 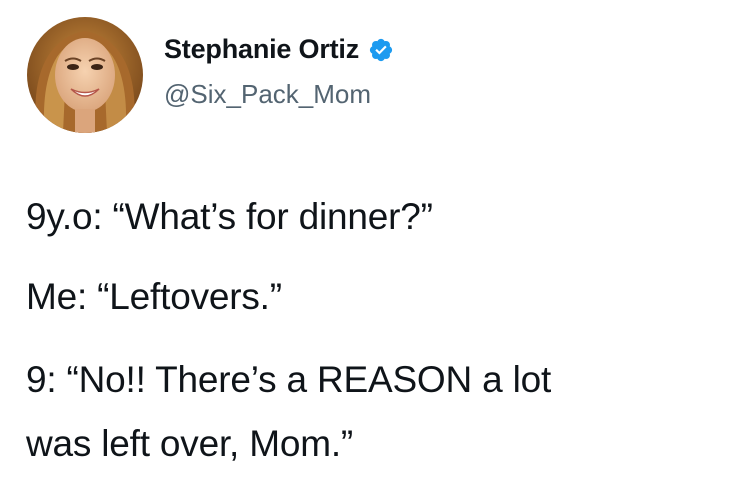 I want to click on avatar-photo, so click(x=85, y=75).